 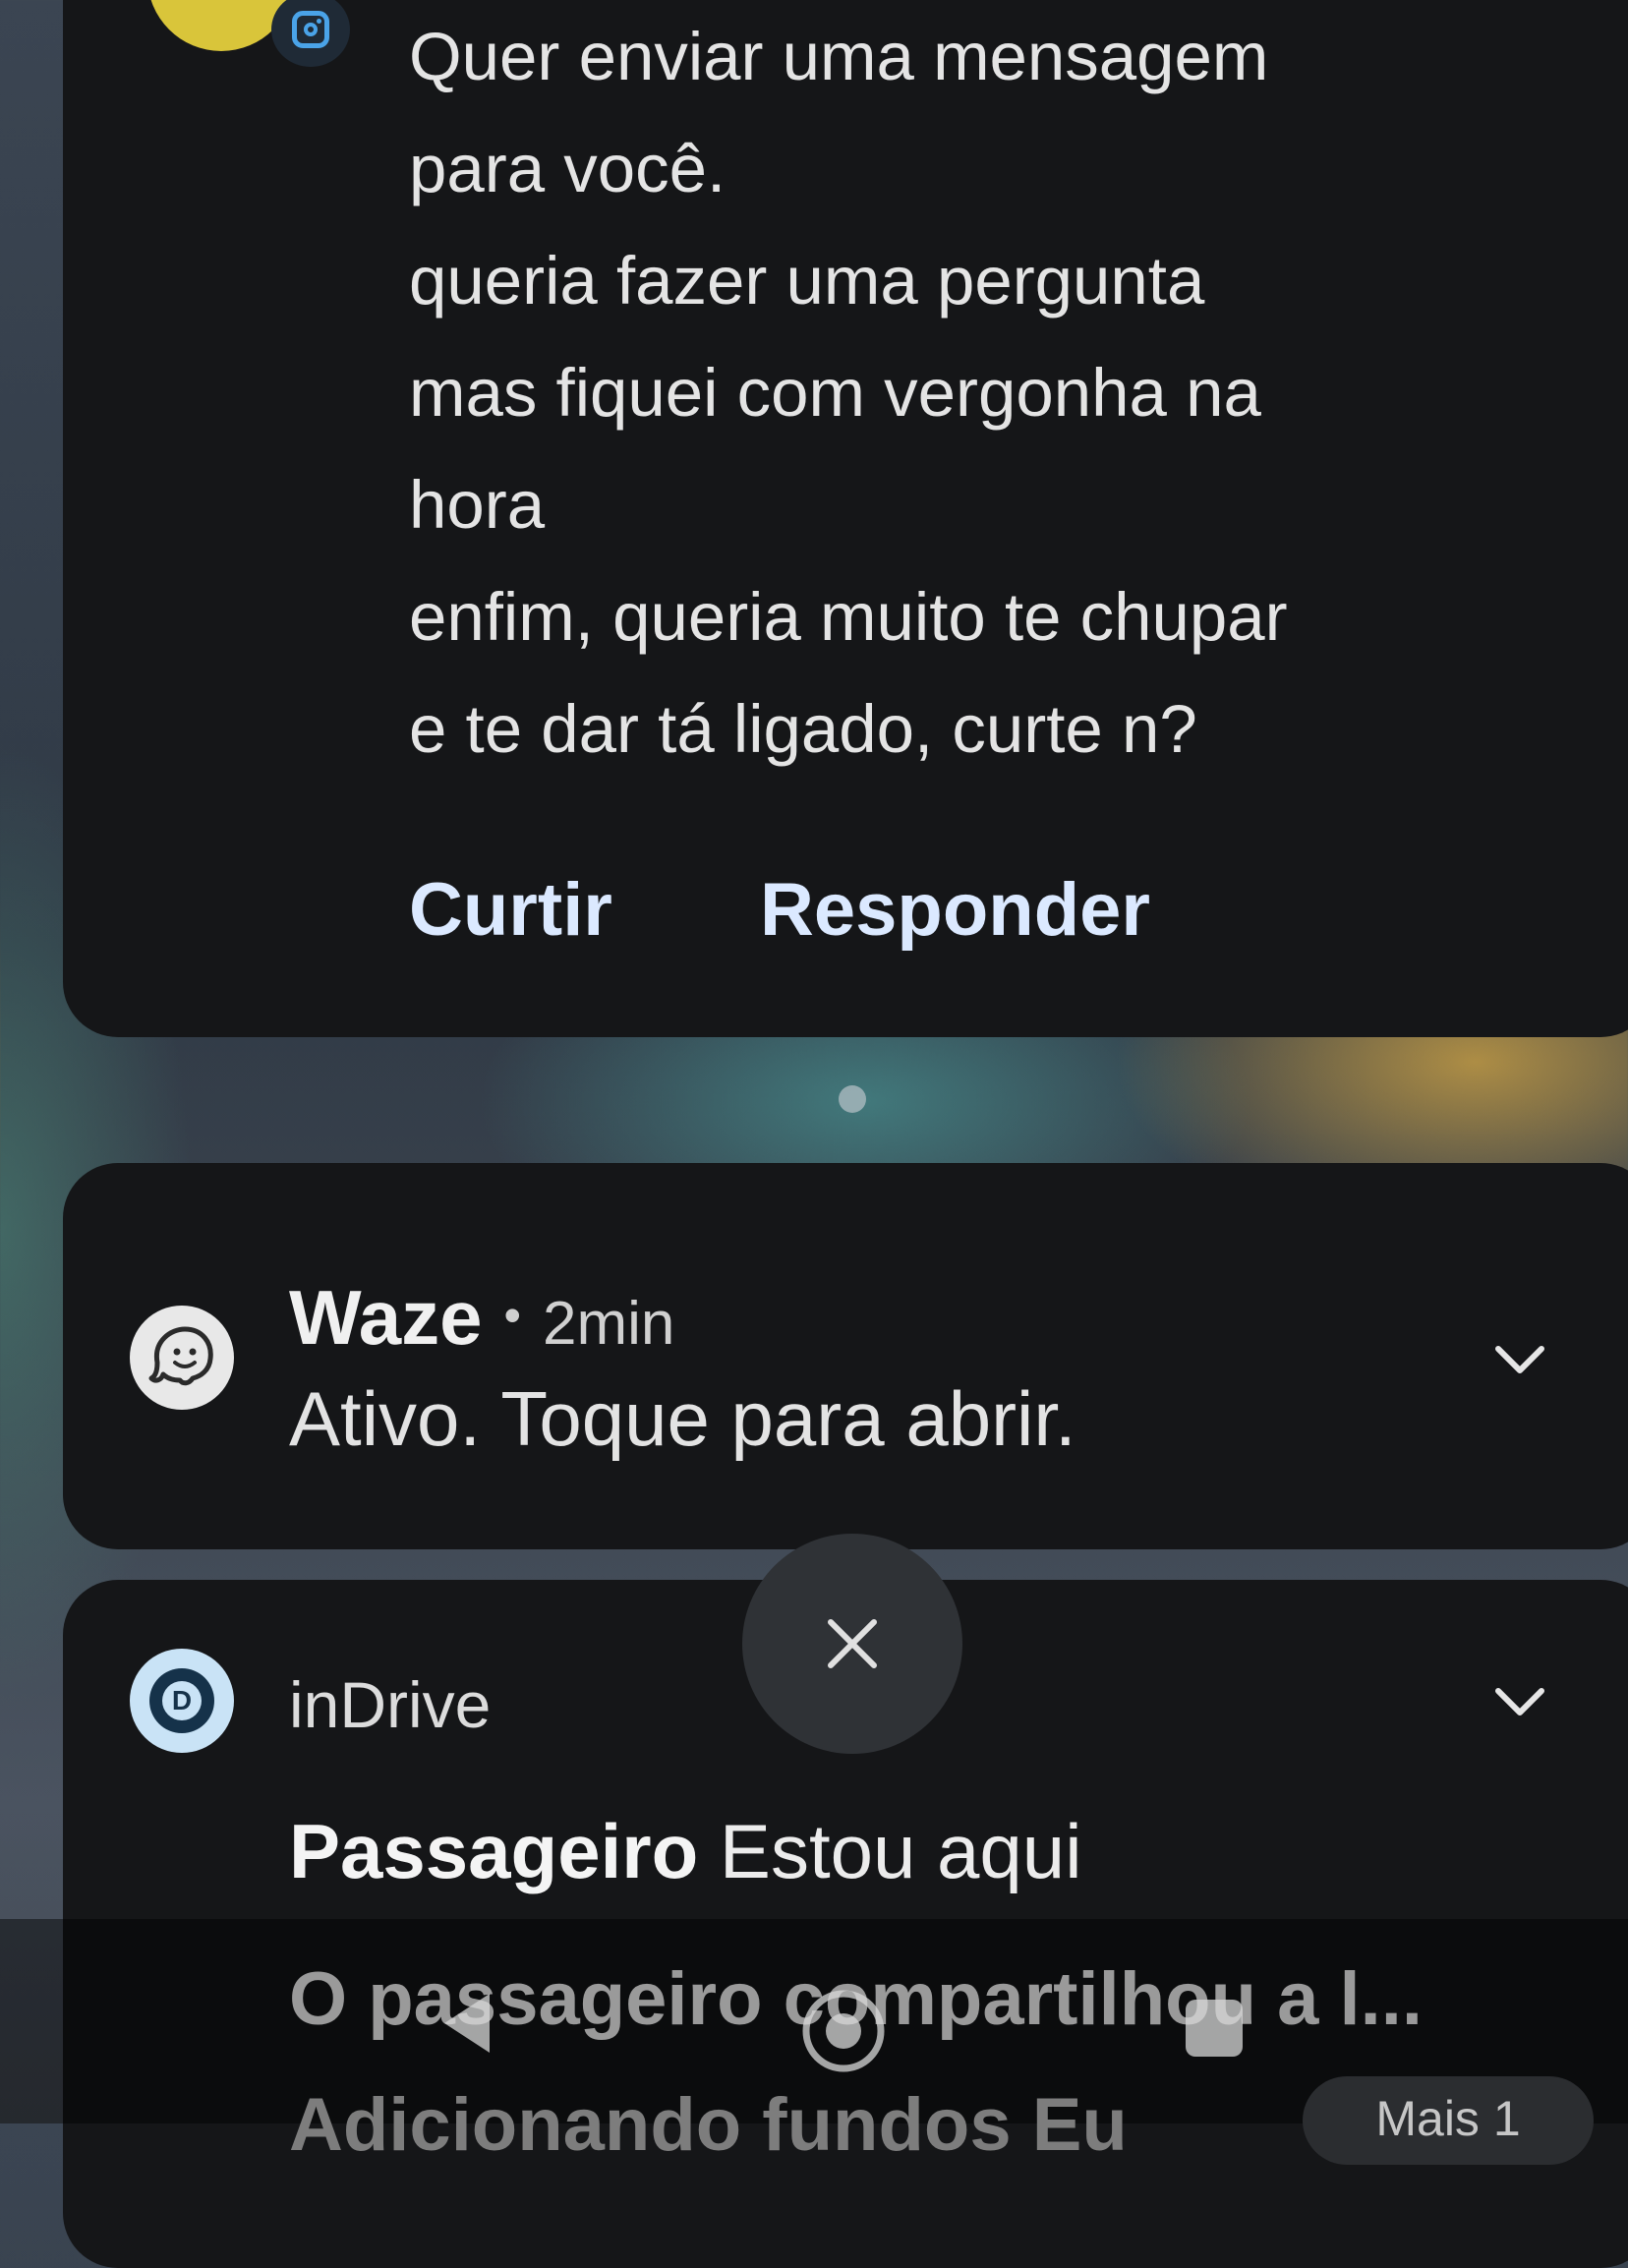 What do you see at coordinates (182, 1701) in the screenshot?
I see `indrive-icon: D` at bounding box center [182, 1701].